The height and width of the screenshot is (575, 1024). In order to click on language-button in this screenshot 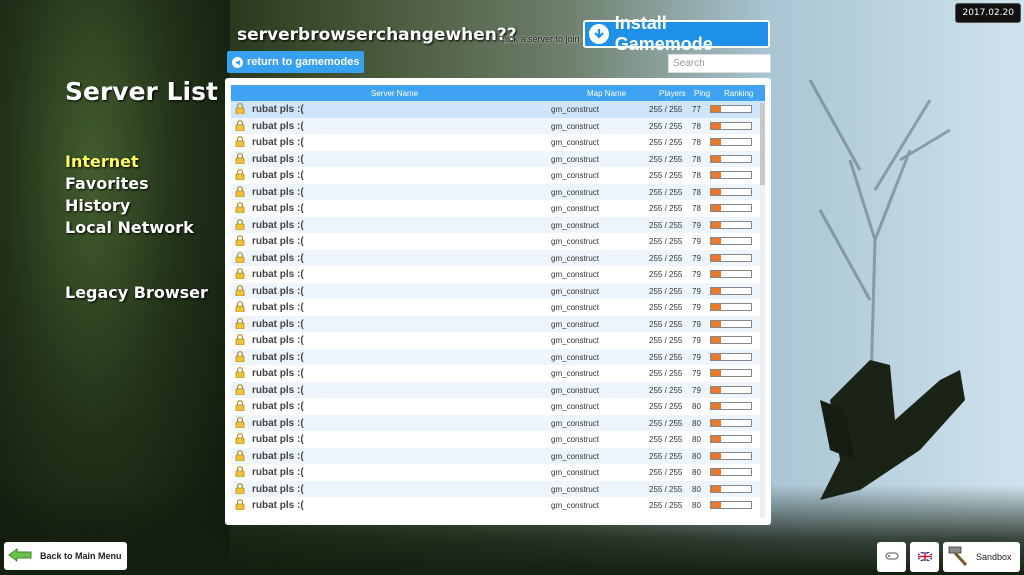, I will do `click(924, 557)`.